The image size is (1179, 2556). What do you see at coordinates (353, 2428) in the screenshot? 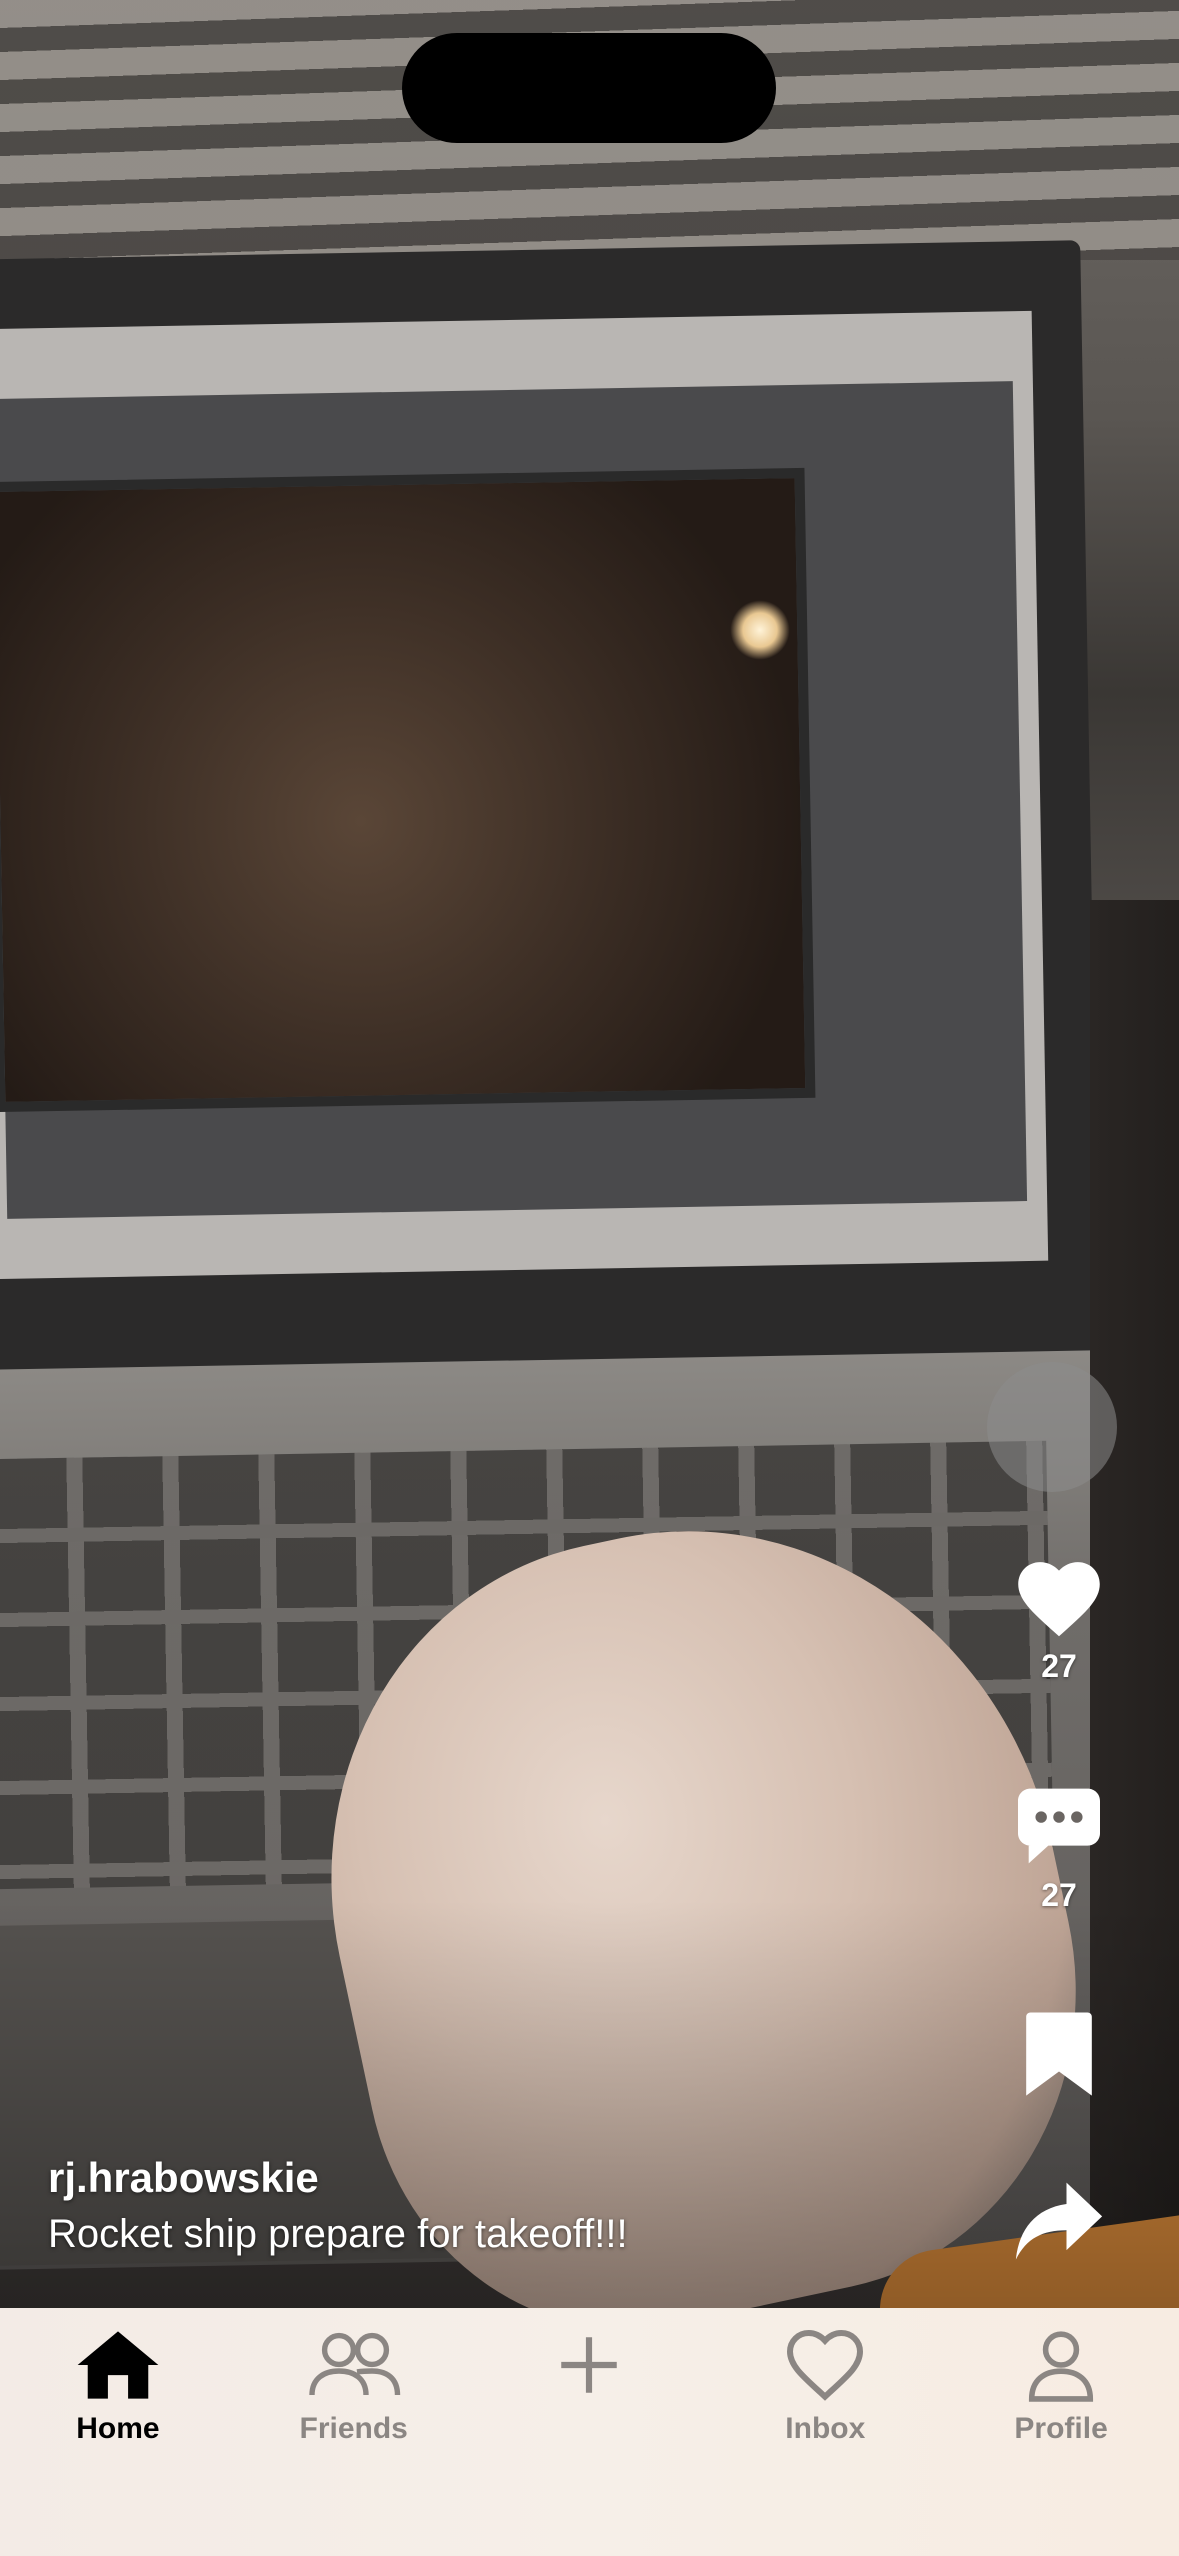
I see `tab-friends-label: Friends` at bounding box center [353, 2428].